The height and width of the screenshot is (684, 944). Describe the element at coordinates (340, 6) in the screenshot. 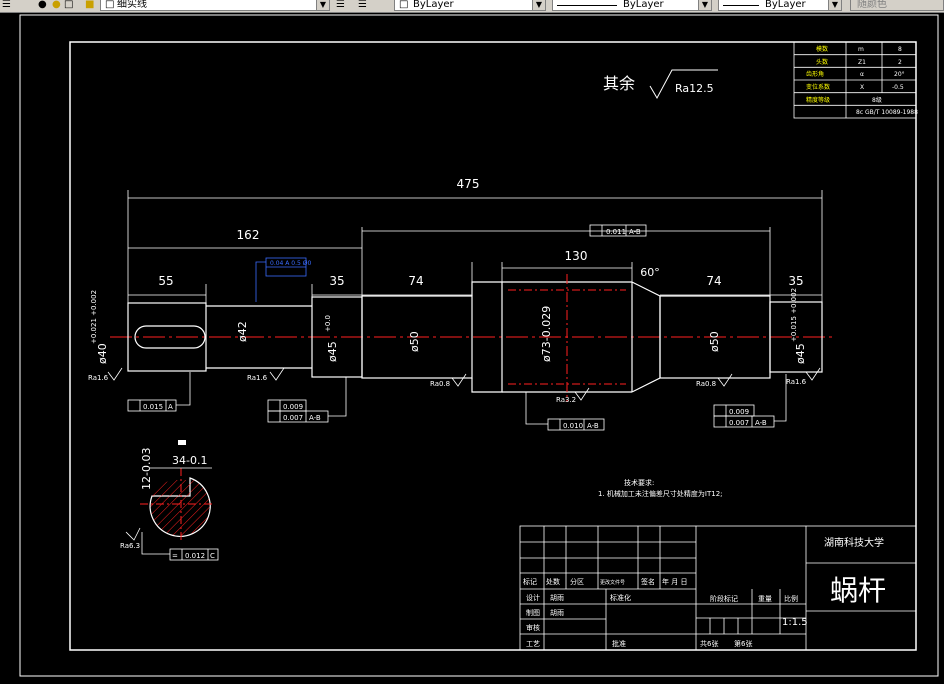

I see `layer-state-icon: ☰` at that location.